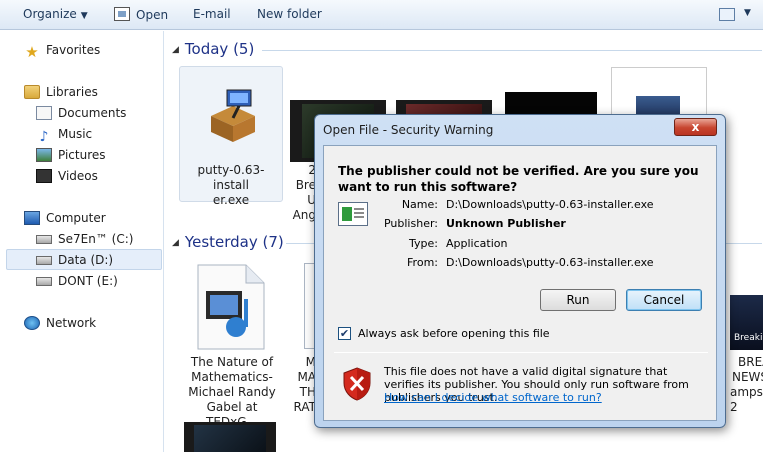  What do you see at coordinates (44, 155) in the screenshot?
I see `pictures-icon` at bounding box center [44, 155].